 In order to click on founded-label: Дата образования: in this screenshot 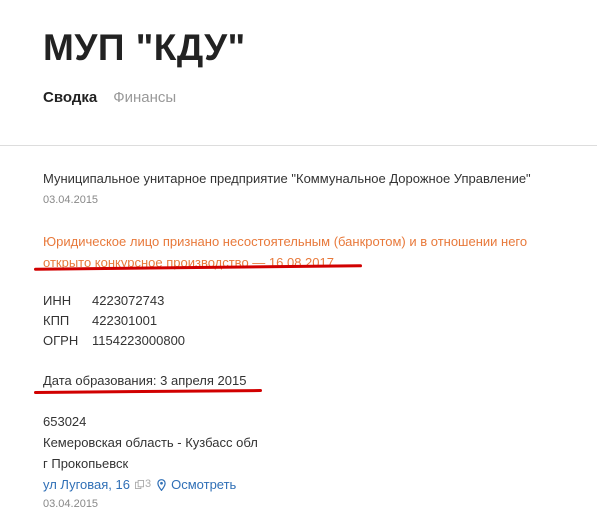, I will do `click(100, 380)`.